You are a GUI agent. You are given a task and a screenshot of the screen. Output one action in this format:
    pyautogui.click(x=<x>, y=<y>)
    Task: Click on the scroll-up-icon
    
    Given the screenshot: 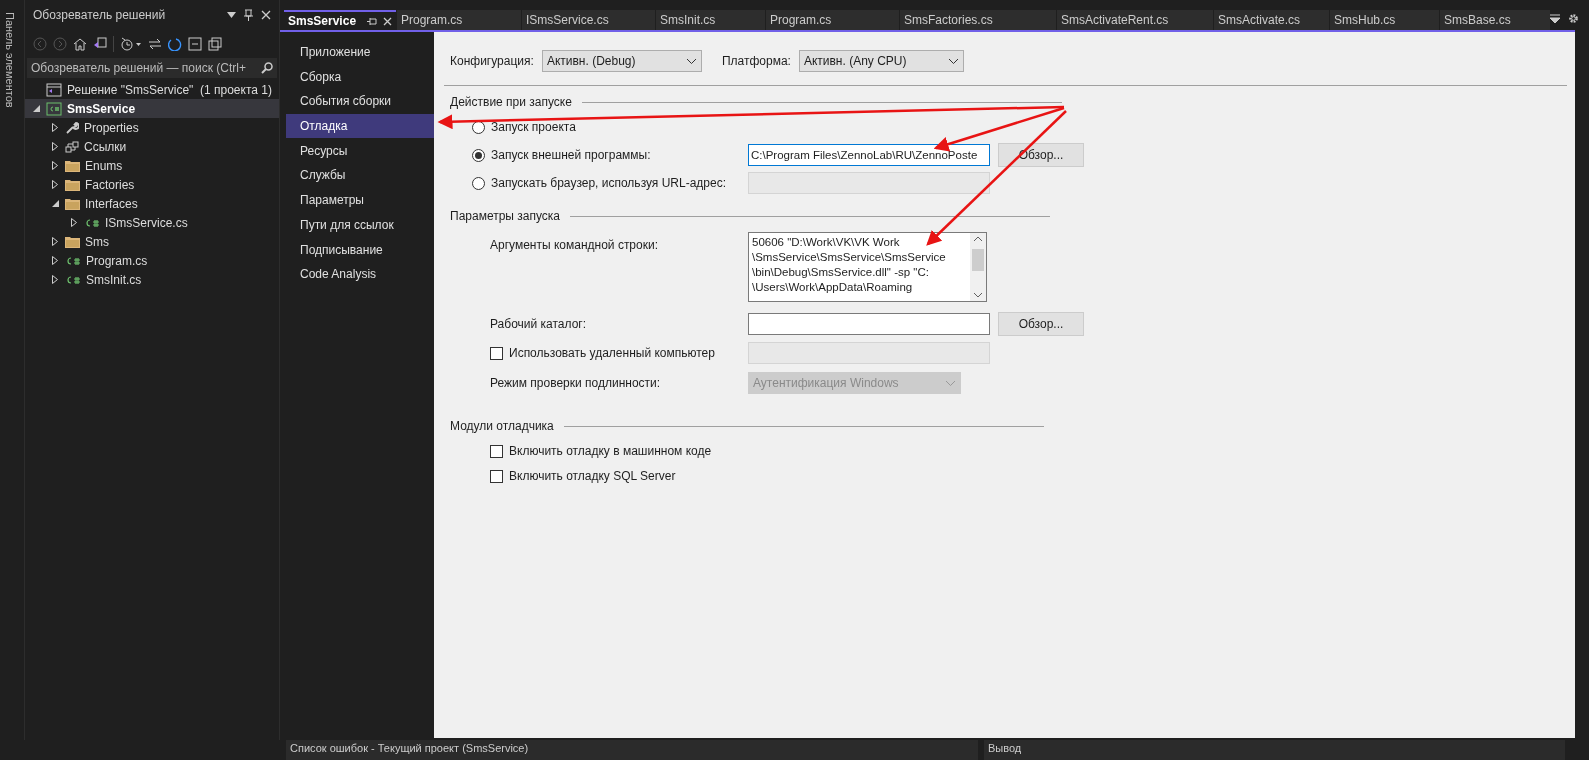 What is the action you would take?
    pyautogui.click(x=978, y=238)
    